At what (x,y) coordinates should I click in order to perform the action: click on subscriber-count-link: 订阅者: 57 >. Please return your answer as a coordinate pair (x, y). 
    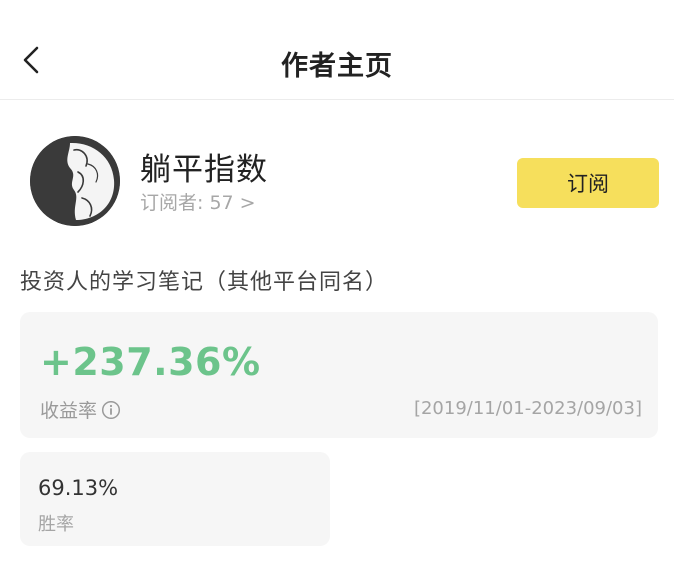
    Looking at the image, I should click on (198, 201).